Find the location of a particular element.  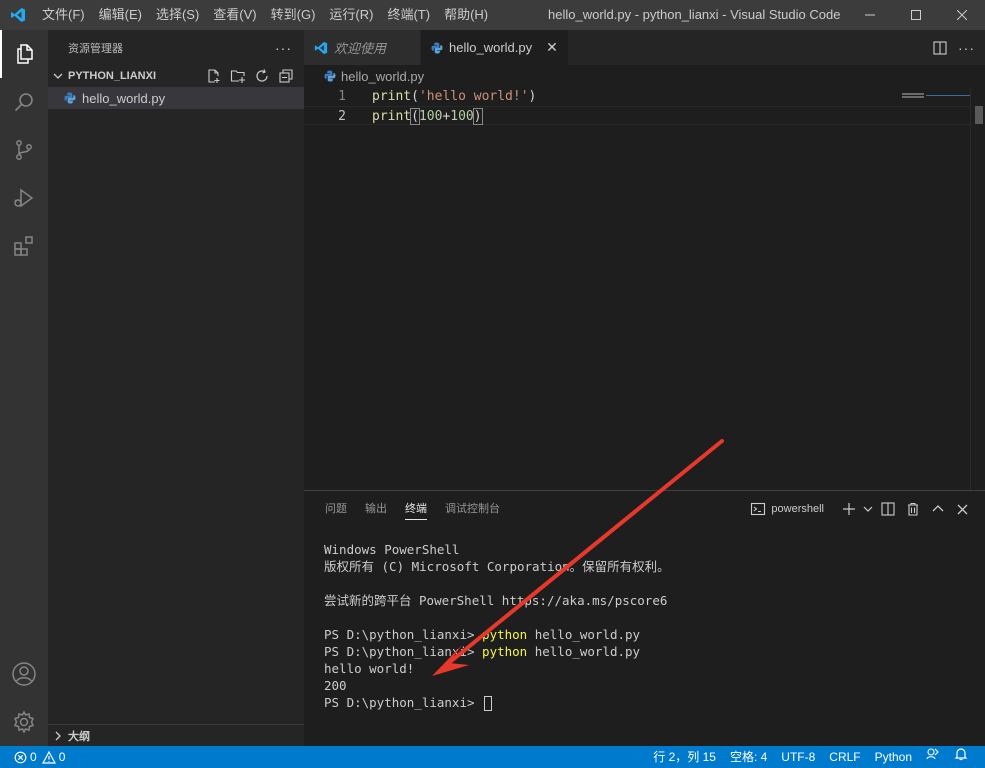

line-ending: CRLF is located at coordinates (844, 757).